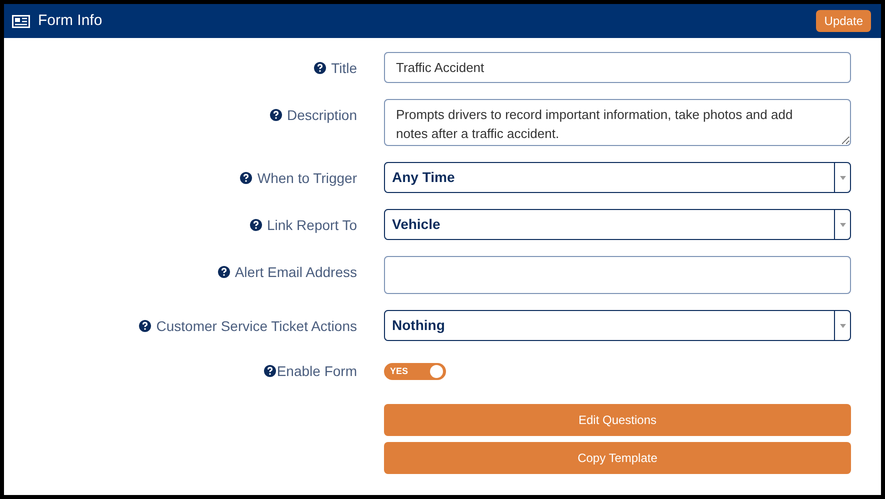  What do you see at coordinates (617, 67) in the screenshot?
I see `text-field: Traffic Accident` at bounding box center [617, 67].